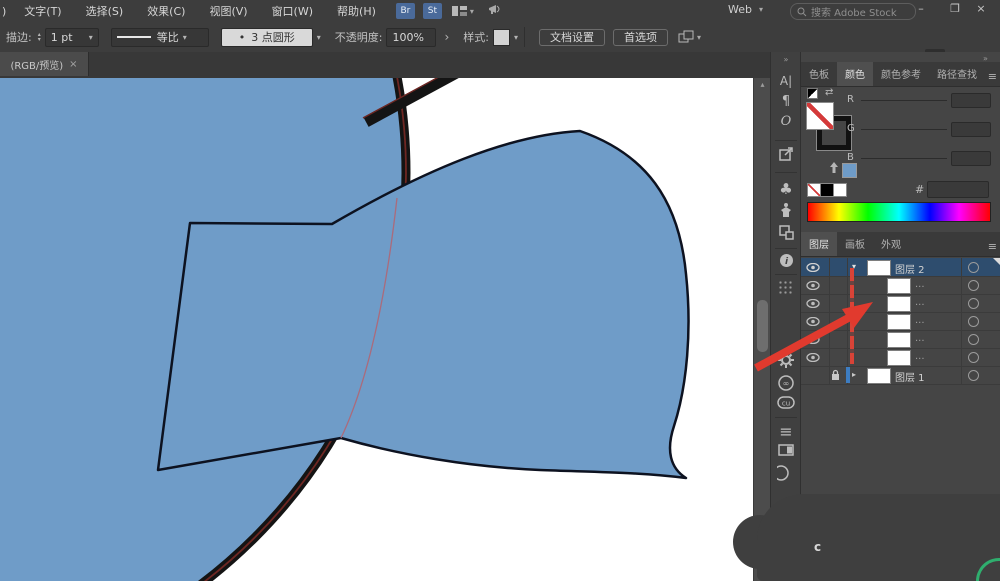  I want to click on preferences-button: 首选项, so click(641, 37).